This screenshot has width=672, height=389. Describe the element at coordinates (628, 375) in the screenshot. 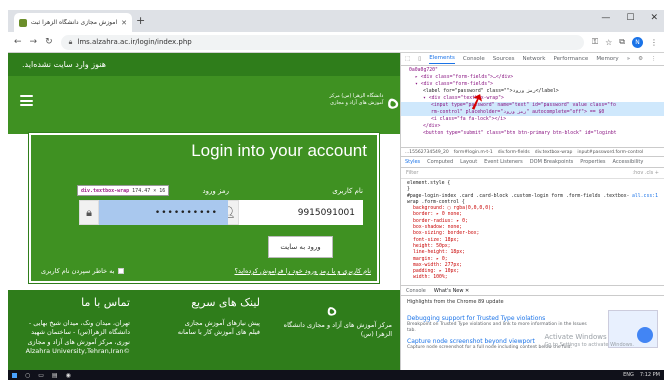

I see `language-indicator: ENG` at that location.